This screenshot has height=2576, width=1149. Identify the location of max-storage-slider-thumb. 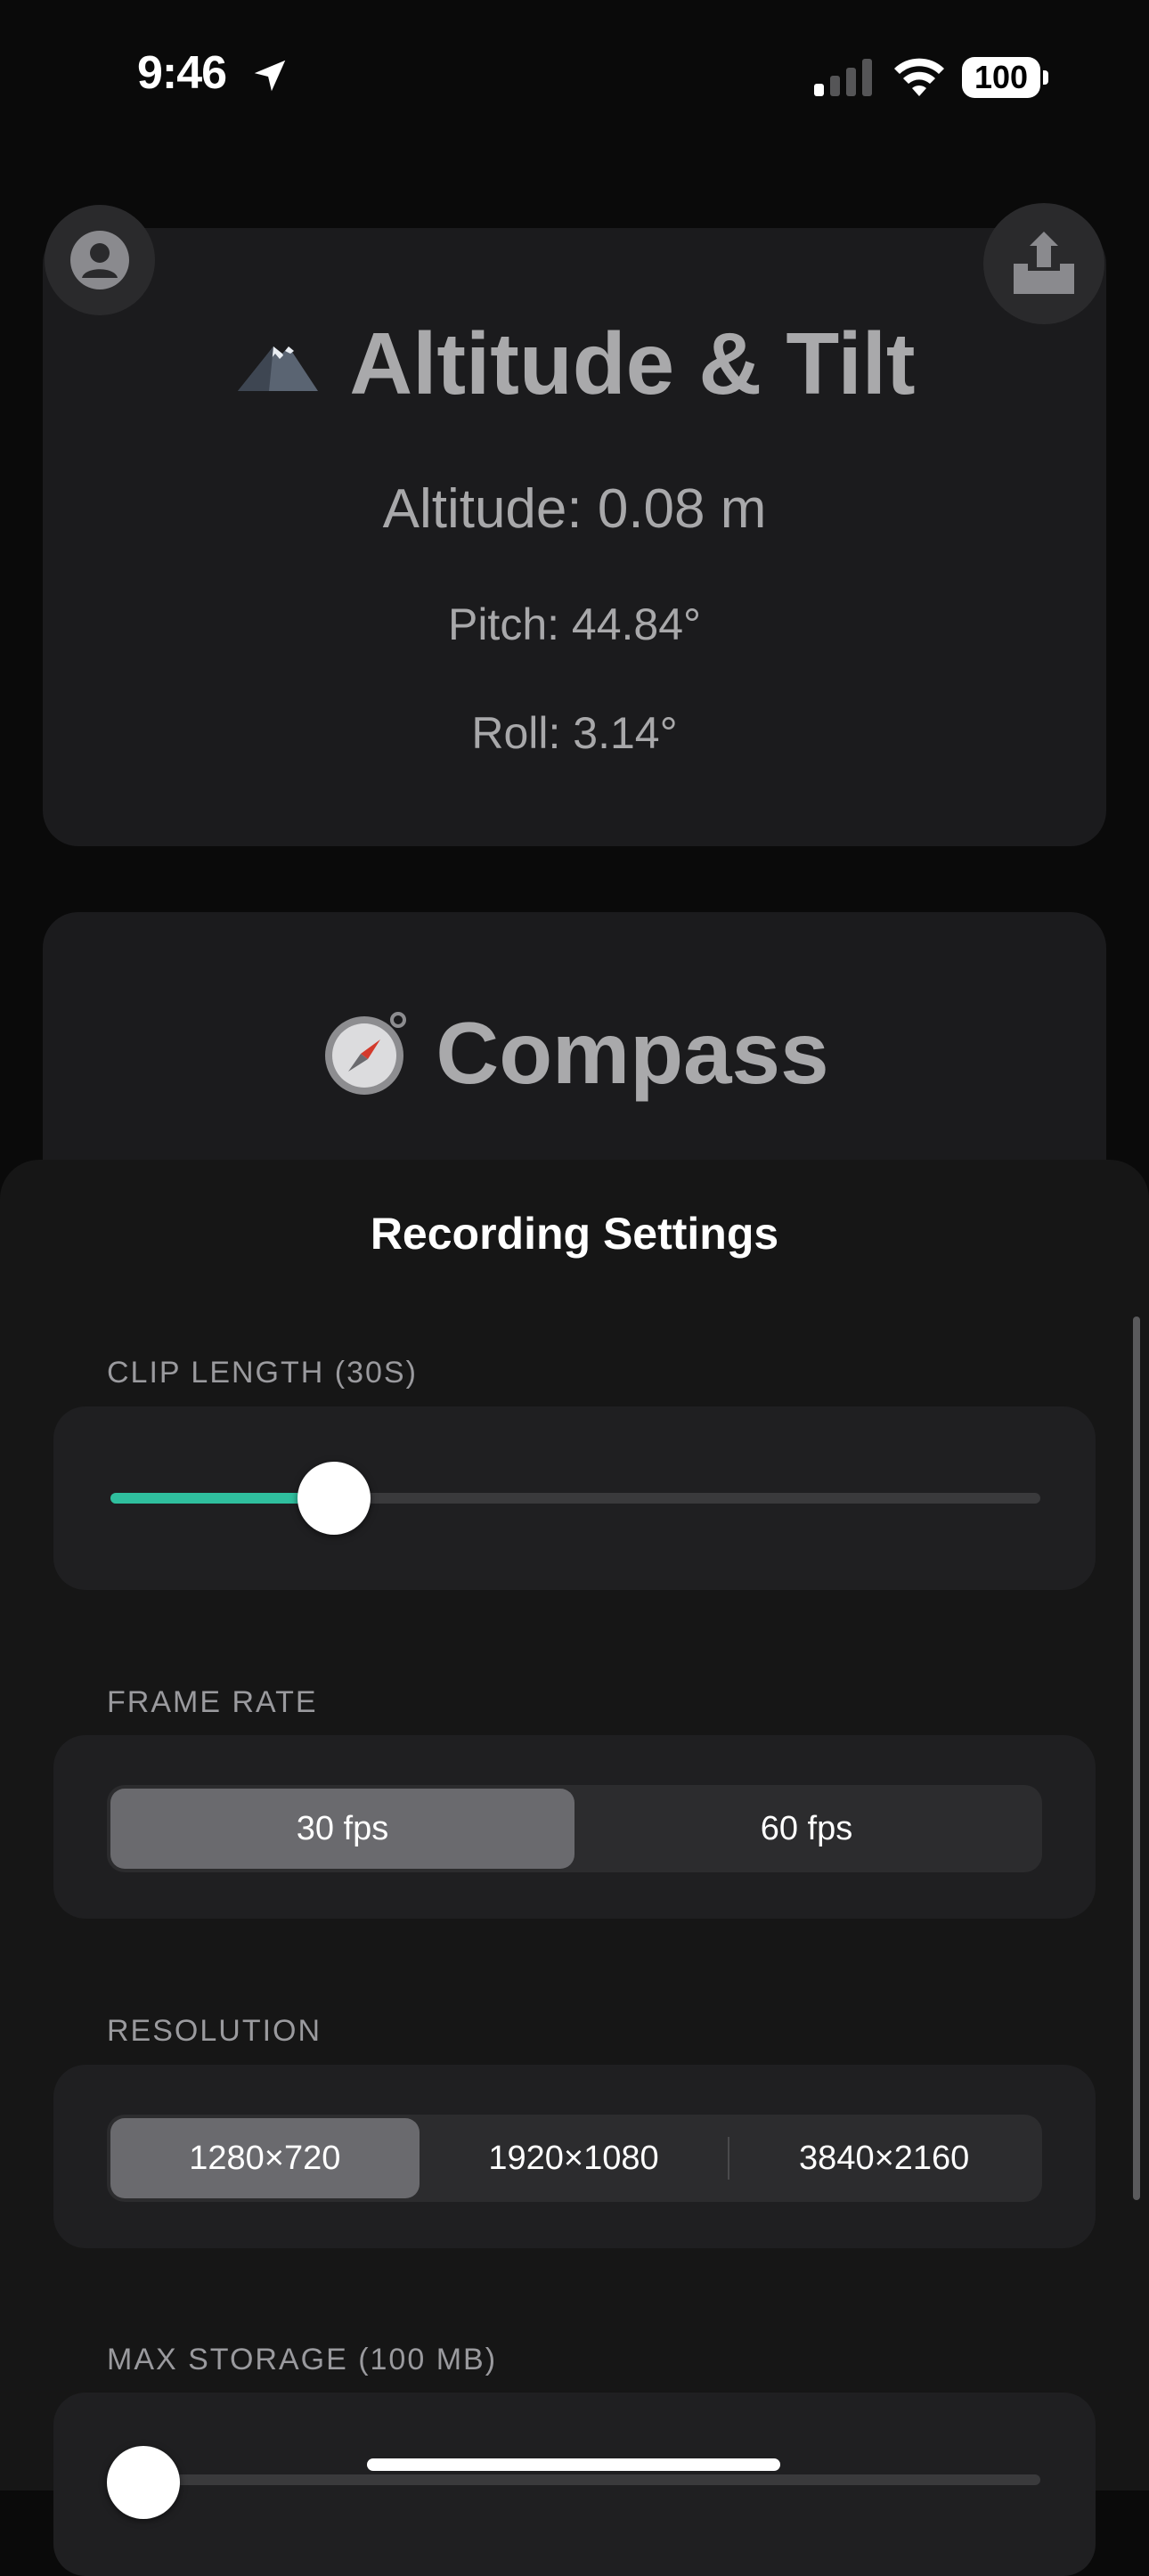
(144, 2483).